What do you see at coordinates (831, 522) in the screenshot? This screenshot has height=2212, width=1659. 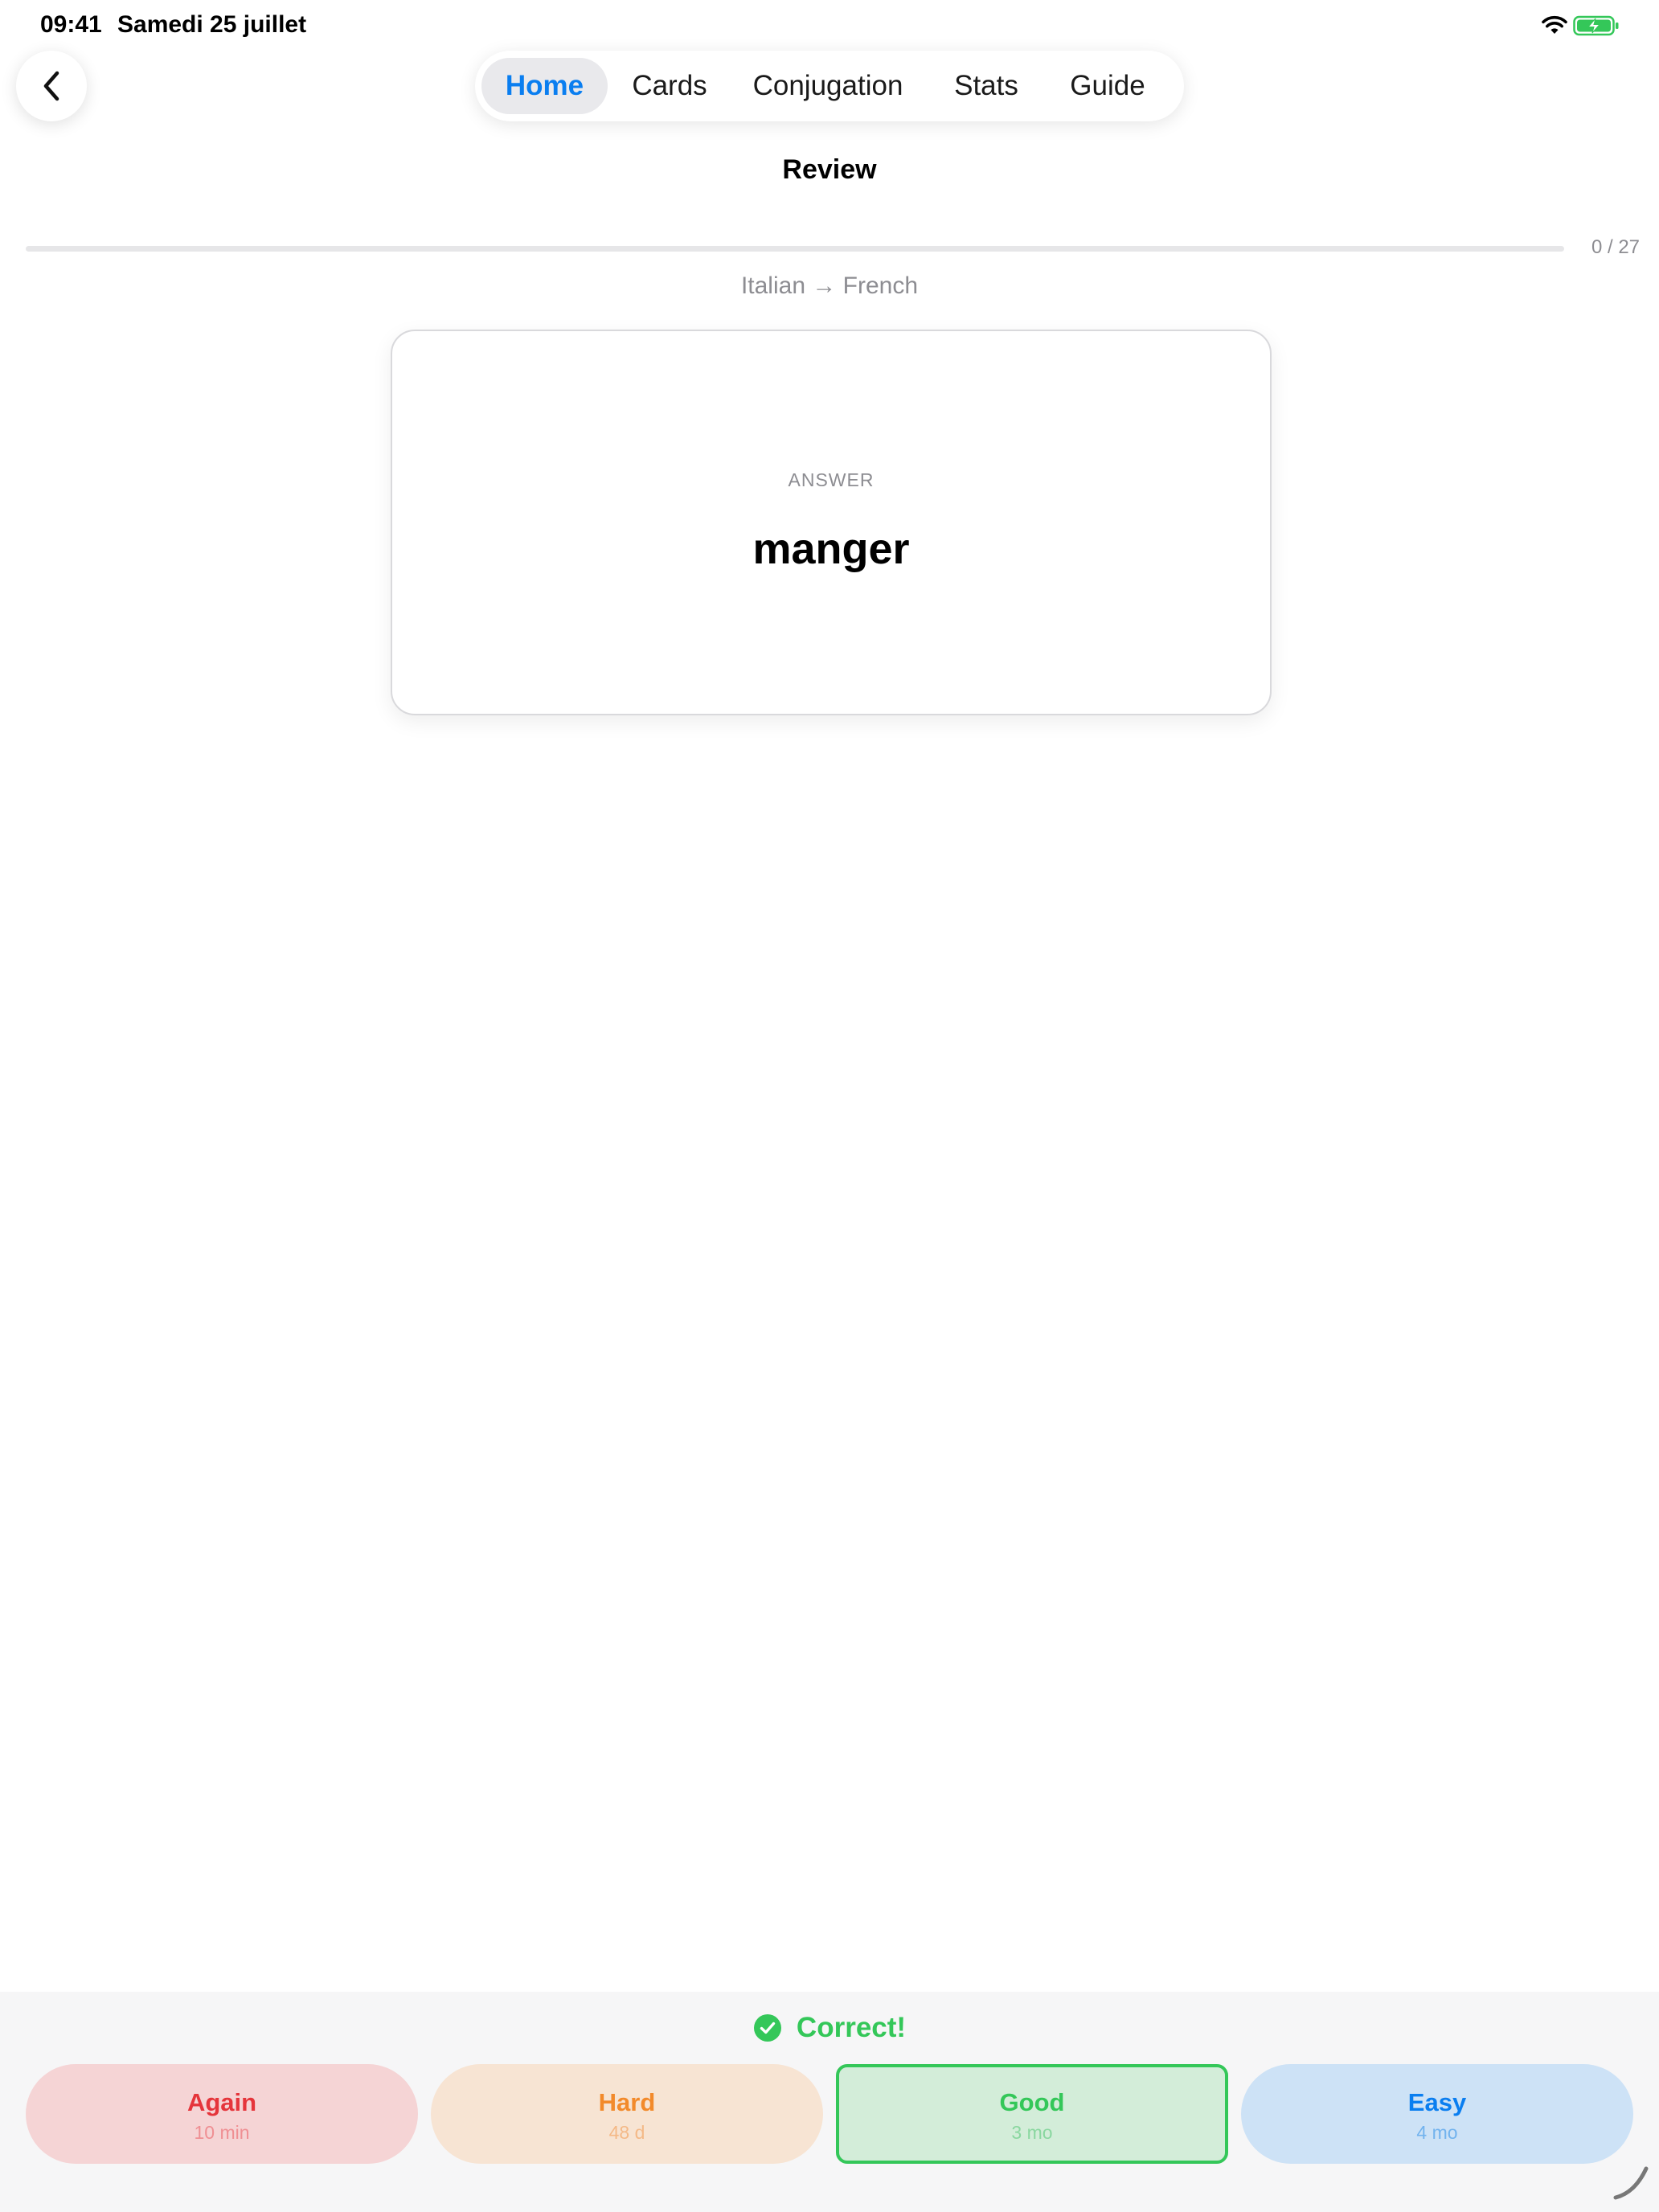 I see `flashcard: ANSWER manger` at bounding box center [831, 522].